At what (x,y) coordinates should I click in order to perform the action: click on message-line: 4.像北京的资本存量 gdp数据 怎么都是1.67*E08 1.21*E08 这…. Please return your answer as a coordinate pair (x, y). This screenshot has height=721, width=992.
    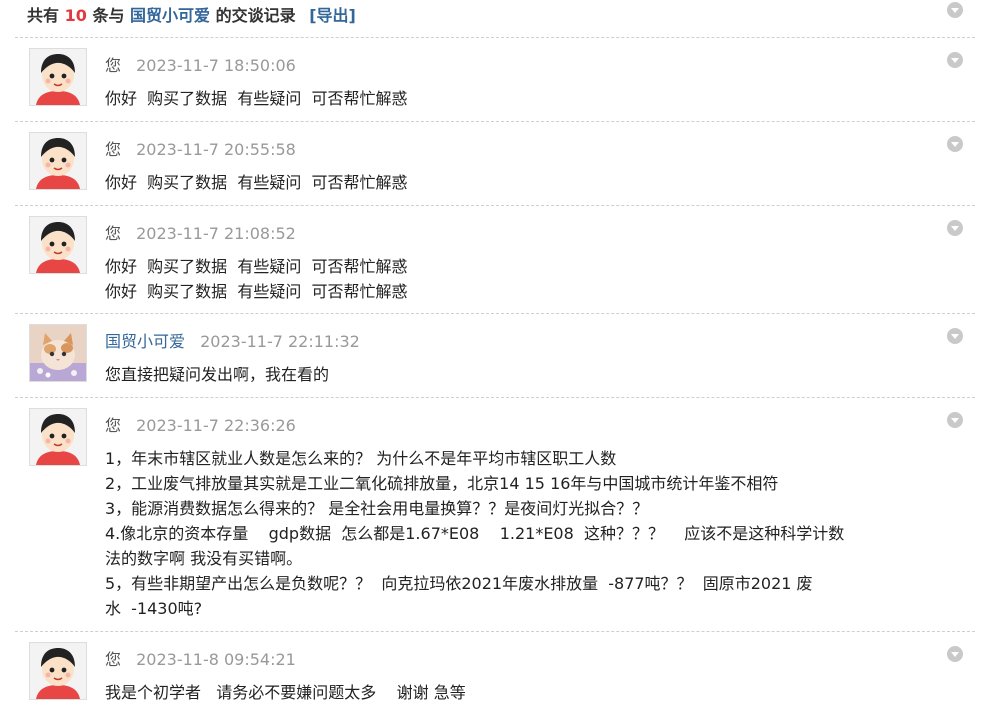
    Looking at the image, I should click on (475, 533).